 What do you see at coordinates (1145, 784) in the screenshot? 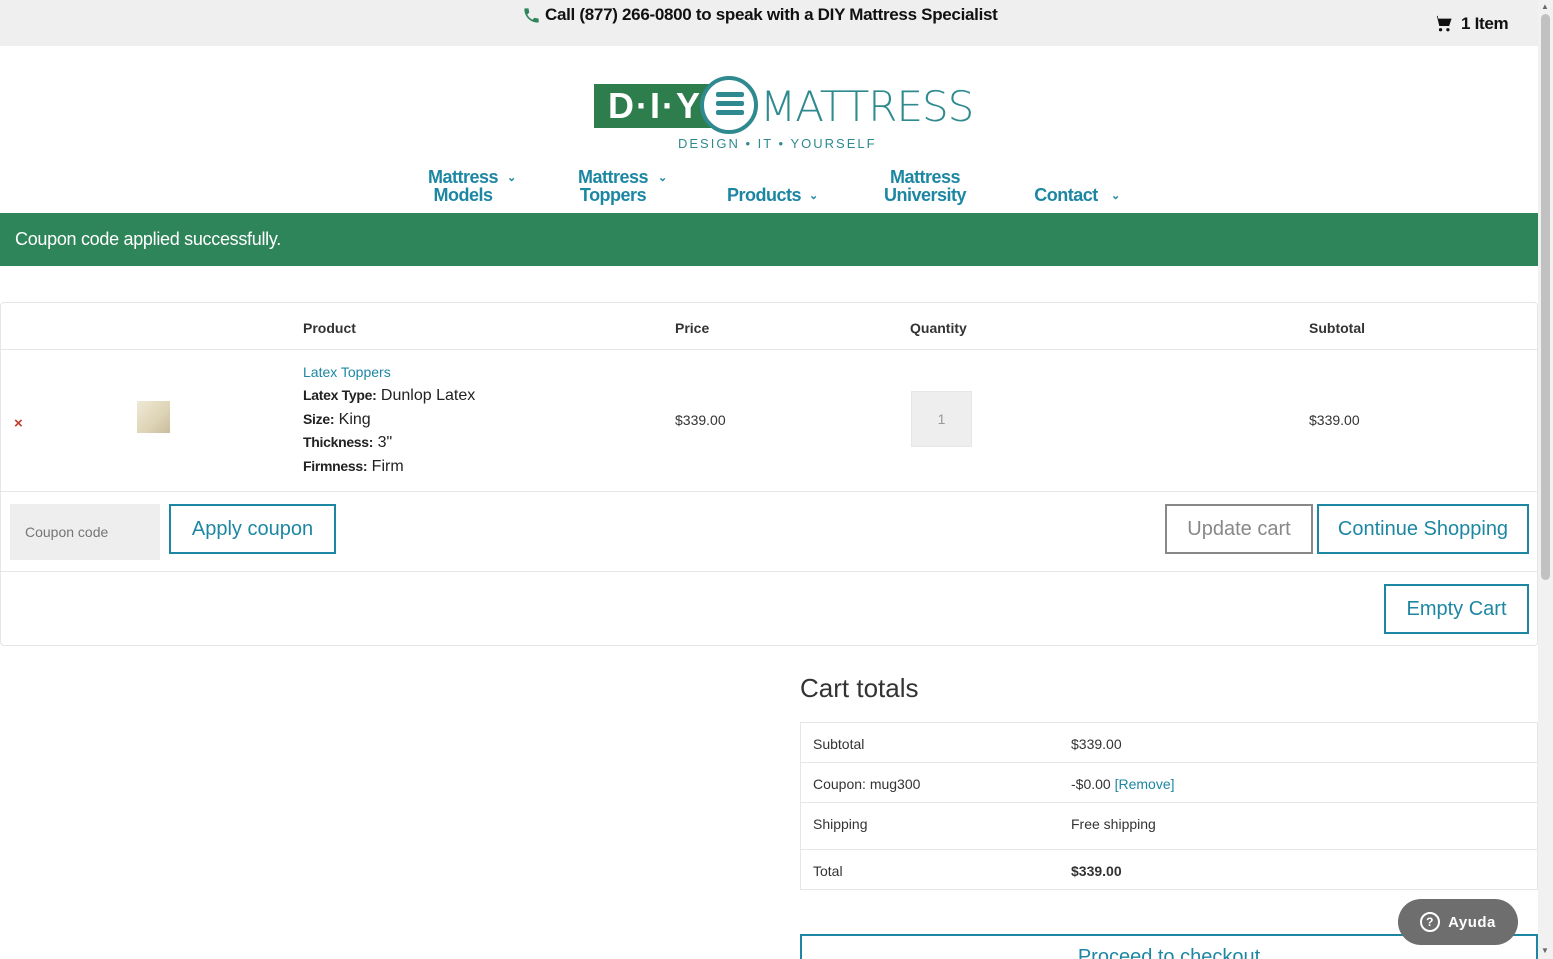
I see `remove-coupon-link: [Remove]` at bounding box center [1145, 784].